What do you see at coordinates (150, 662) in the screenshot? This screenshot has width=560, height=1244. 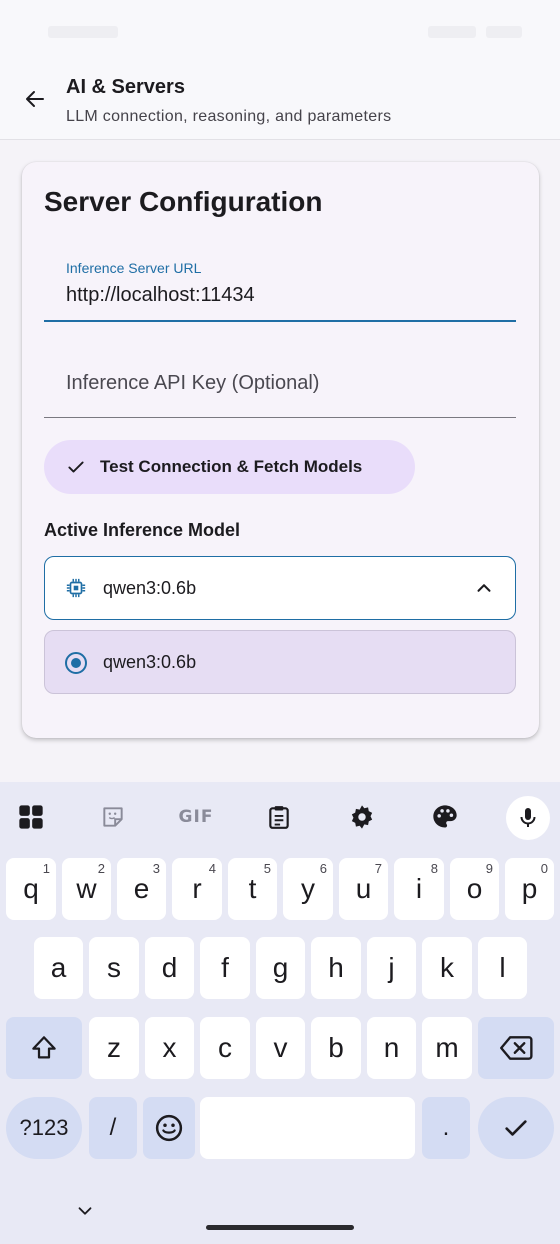 I see `model-option-label: qwen3:0.6b` at bounding box center [150, 662].